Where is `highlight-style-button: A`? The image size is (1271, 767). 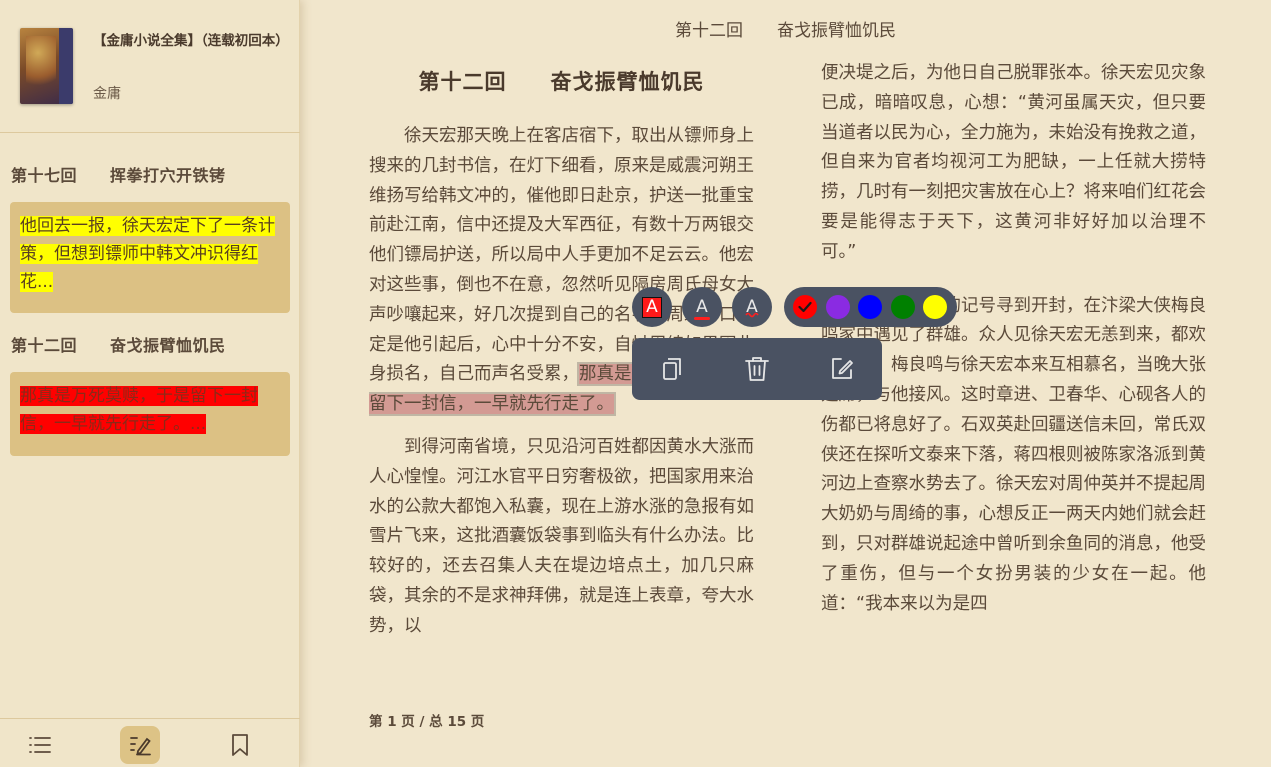
highlight-style-button: A is located at coordinates (652, 307).